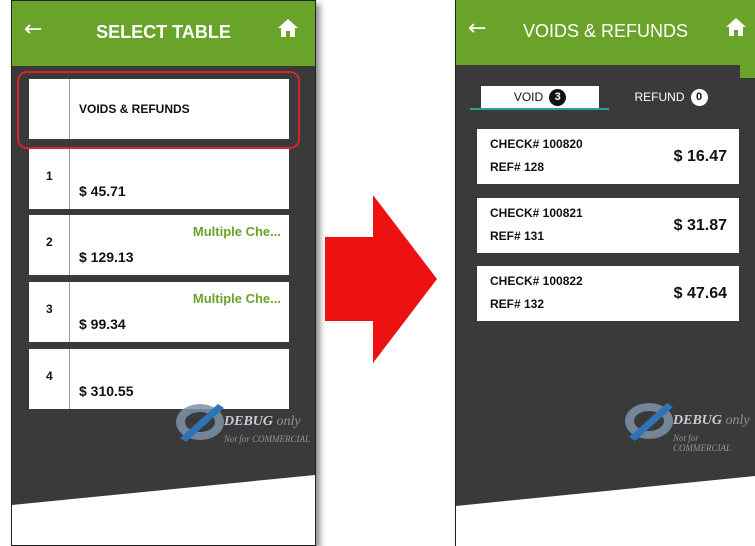  Describe the element at coordinates (700, 156) in the screenshot. I see `check-amount: $ 16.47` at that location.